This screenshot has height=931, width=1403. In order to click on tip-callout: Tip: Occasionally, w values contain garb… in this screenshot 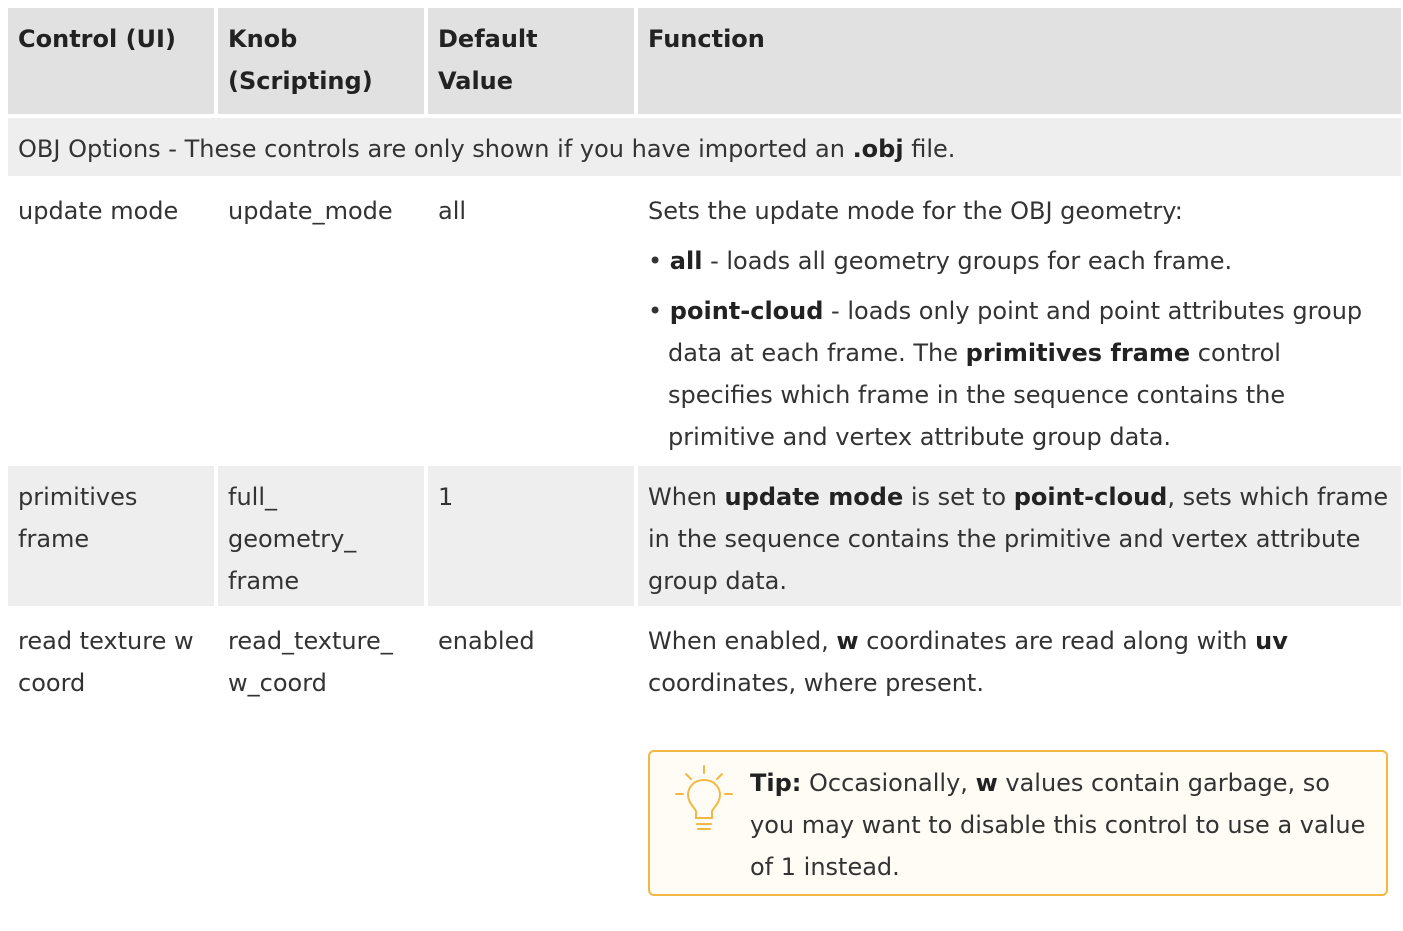, I will do `click(1018, 823)`.